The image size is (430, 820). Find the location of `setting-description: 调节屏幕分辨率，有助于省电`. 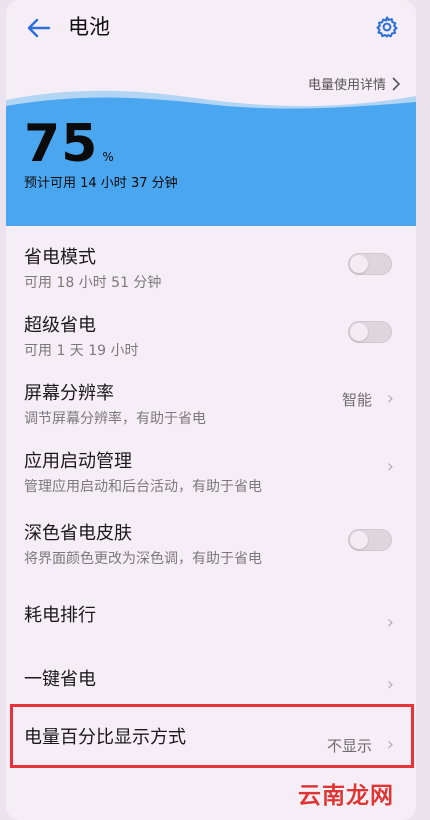

setting-description: 调节屏幕分辨率，有助于省电 is located at coordinates (115, 419).